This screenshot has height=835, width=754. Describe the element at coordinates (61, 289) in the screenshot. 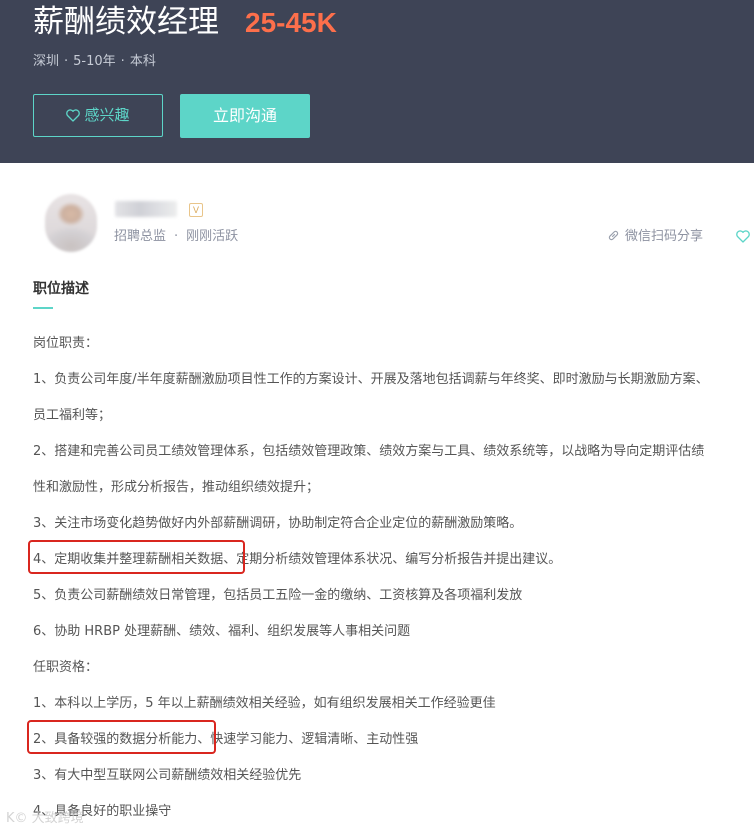

I see `section-title: 职位描述` at that location.